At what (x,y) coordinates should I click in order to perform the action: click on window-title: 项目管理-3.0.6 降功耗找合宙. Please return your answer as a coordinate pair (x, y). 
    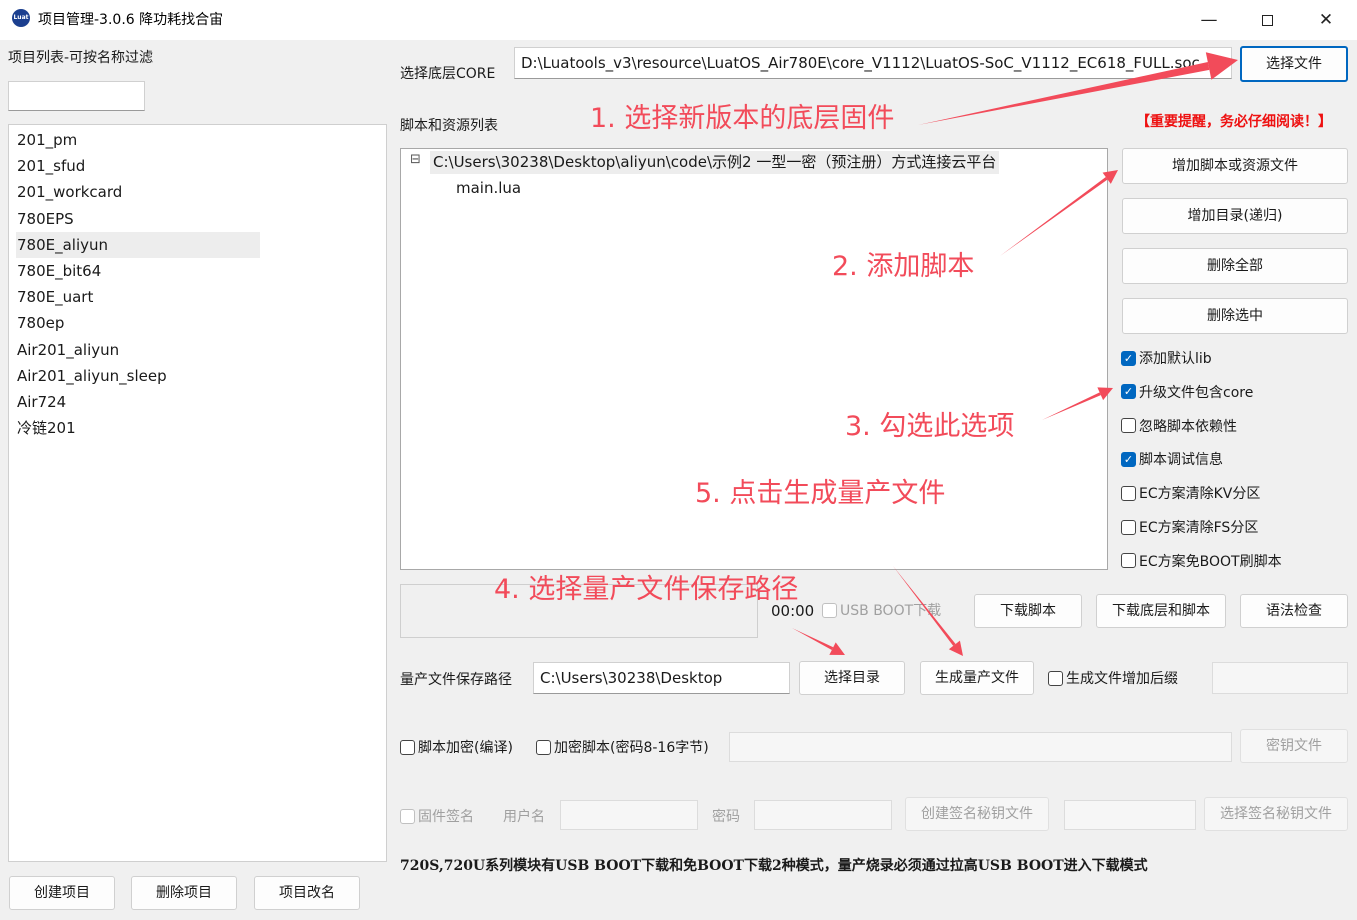
    Looking at the image, I should click on (131, 20).